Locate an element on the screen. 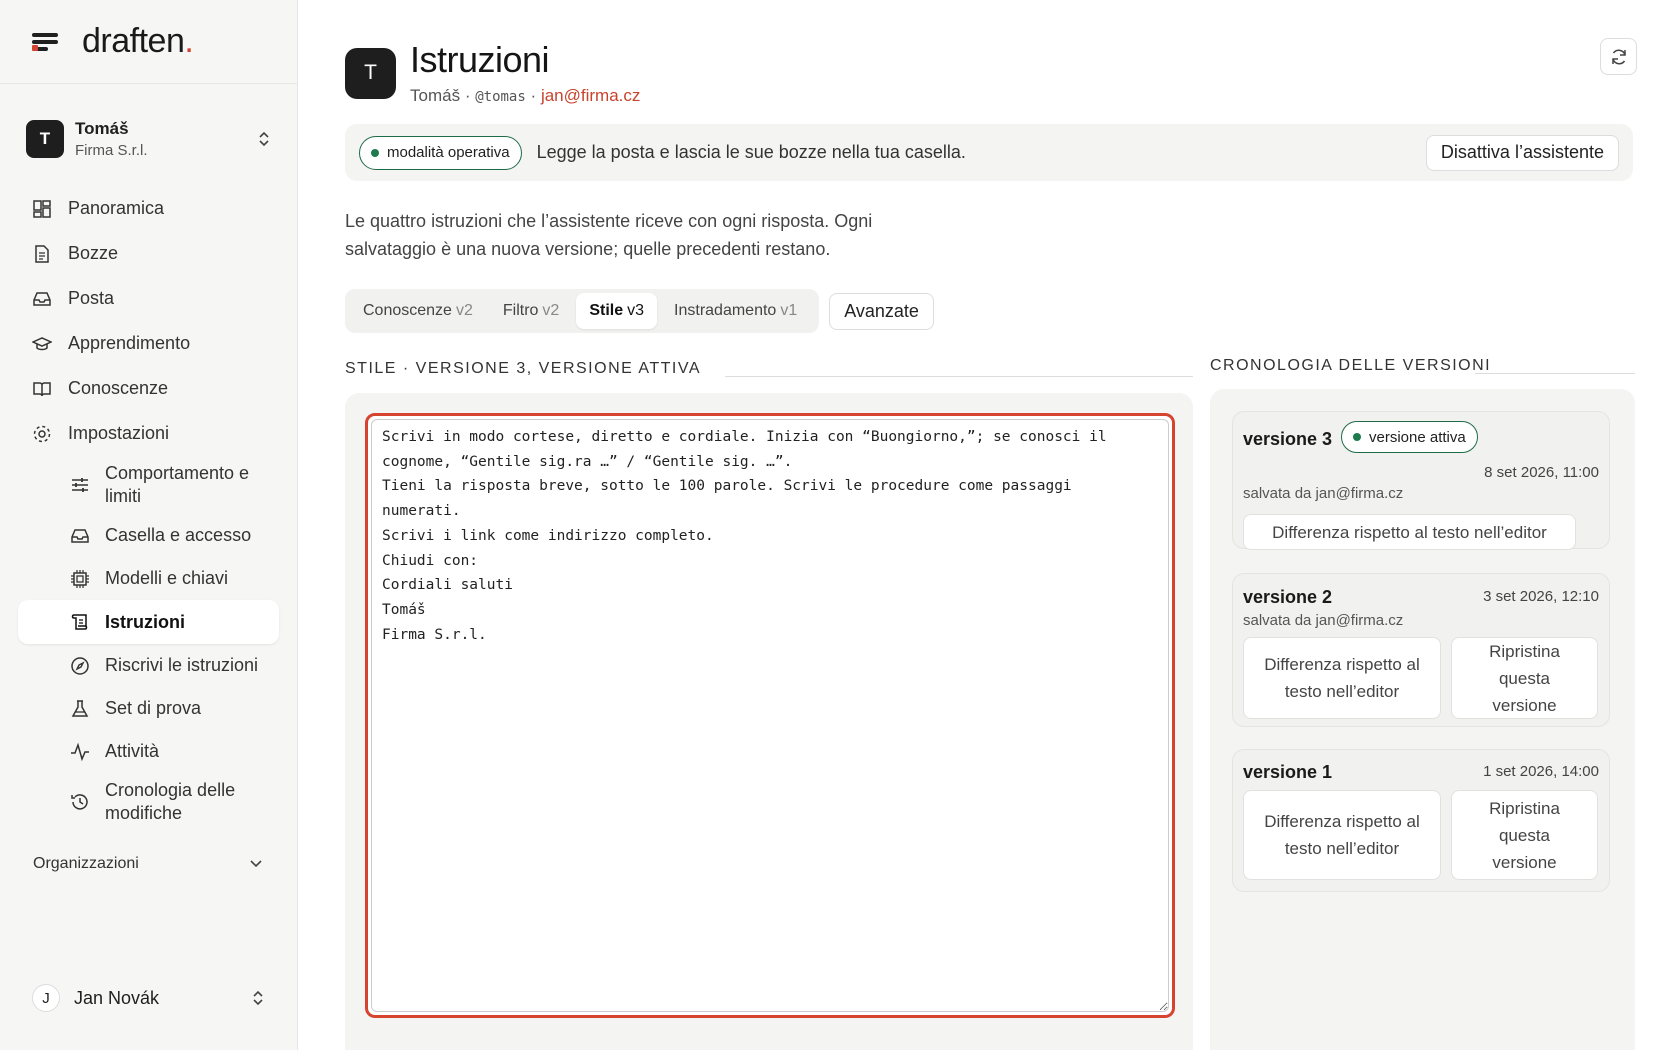 The width and height of the screenshot is (1680, 1050). tab-filtro: Filtro v2 is located at coordinates (531, 311).